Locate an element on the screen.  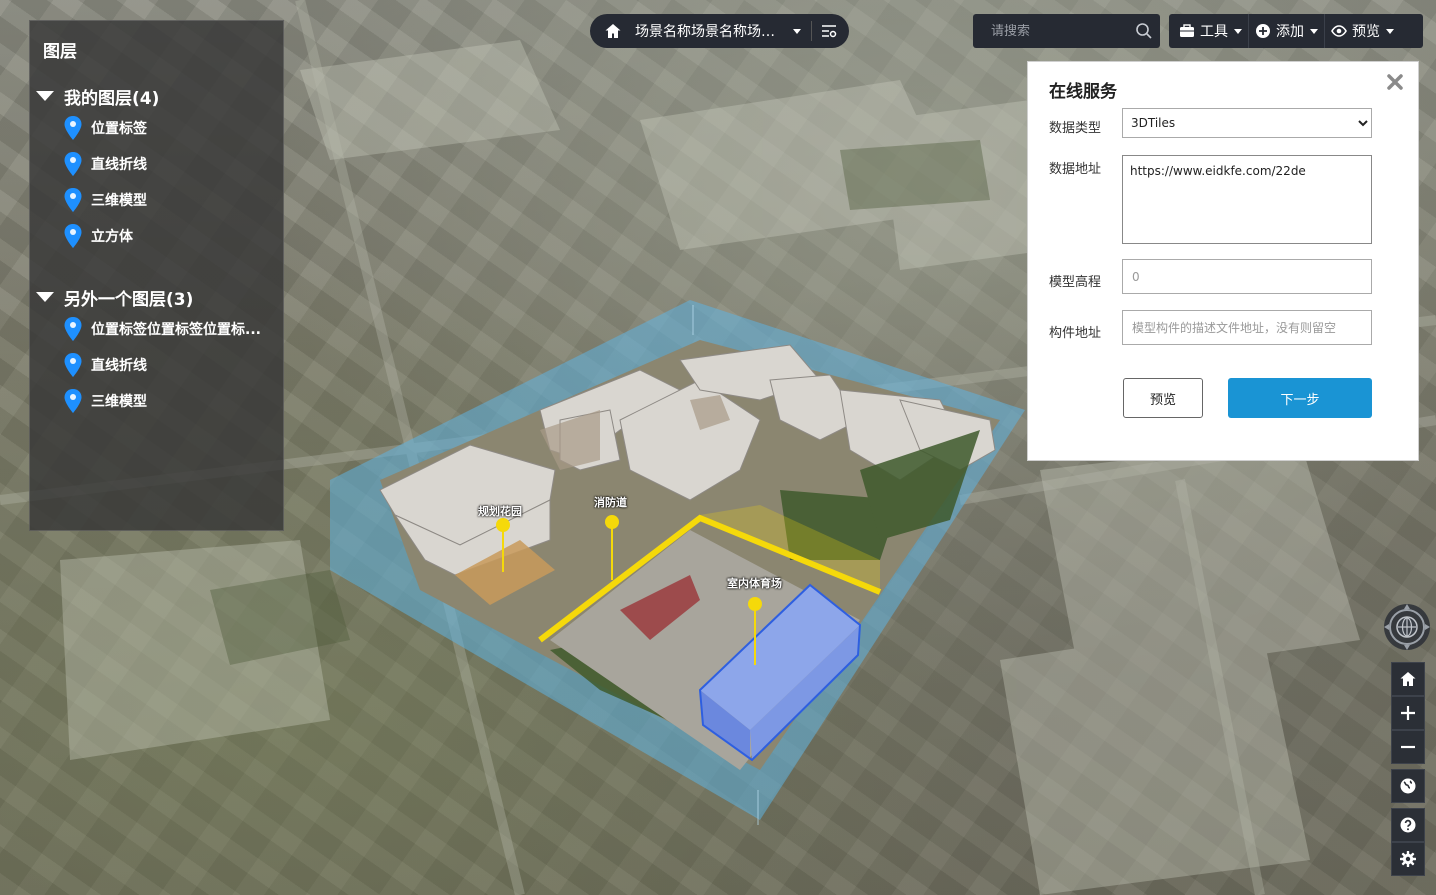
divider is located at coordinates (811, 31).